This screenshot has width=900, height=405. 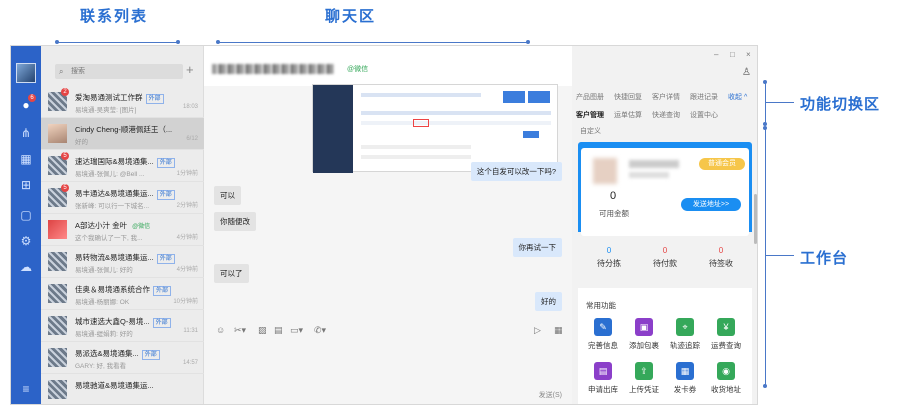 What do you see at coordinates (65, 92) in the screenshot?
I see `unread-badge: 2` at bounding box center [65, 92].